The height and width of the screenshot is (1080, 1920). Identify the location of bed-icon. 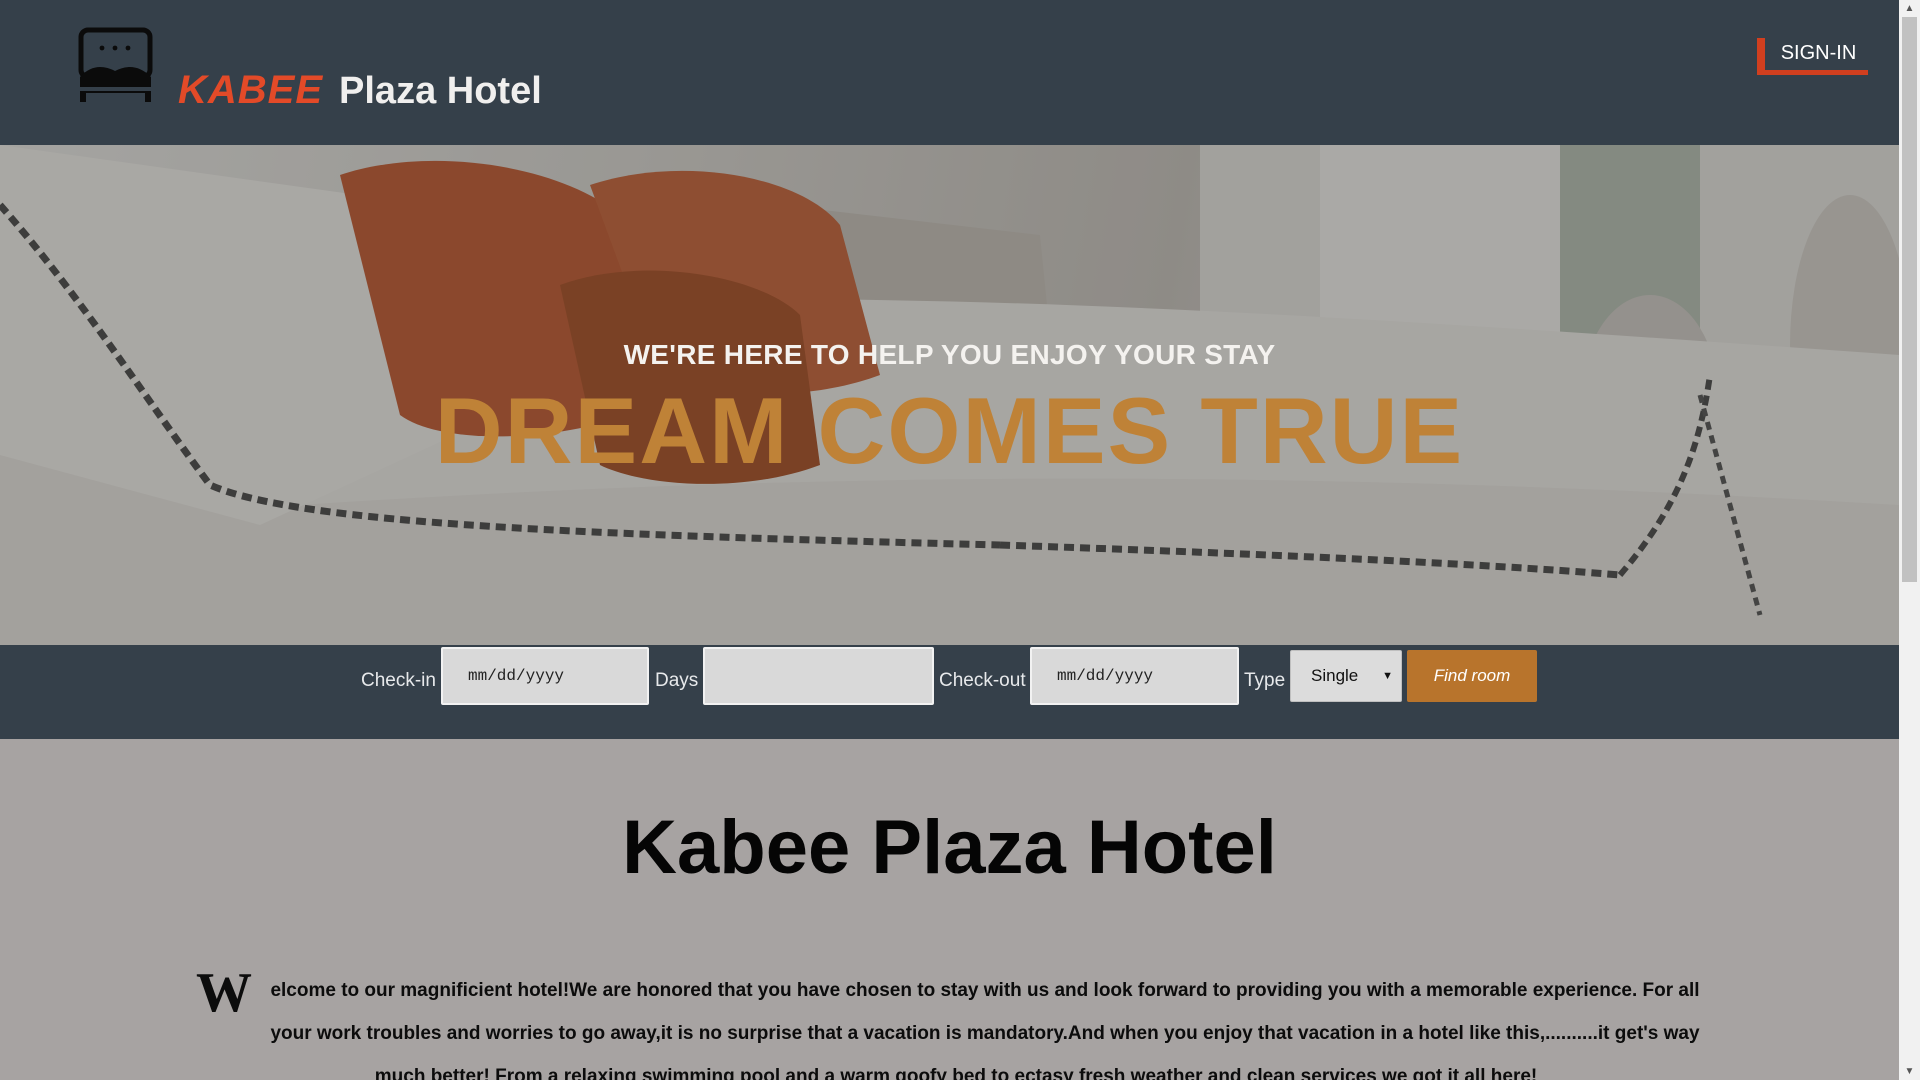
(115, 65).